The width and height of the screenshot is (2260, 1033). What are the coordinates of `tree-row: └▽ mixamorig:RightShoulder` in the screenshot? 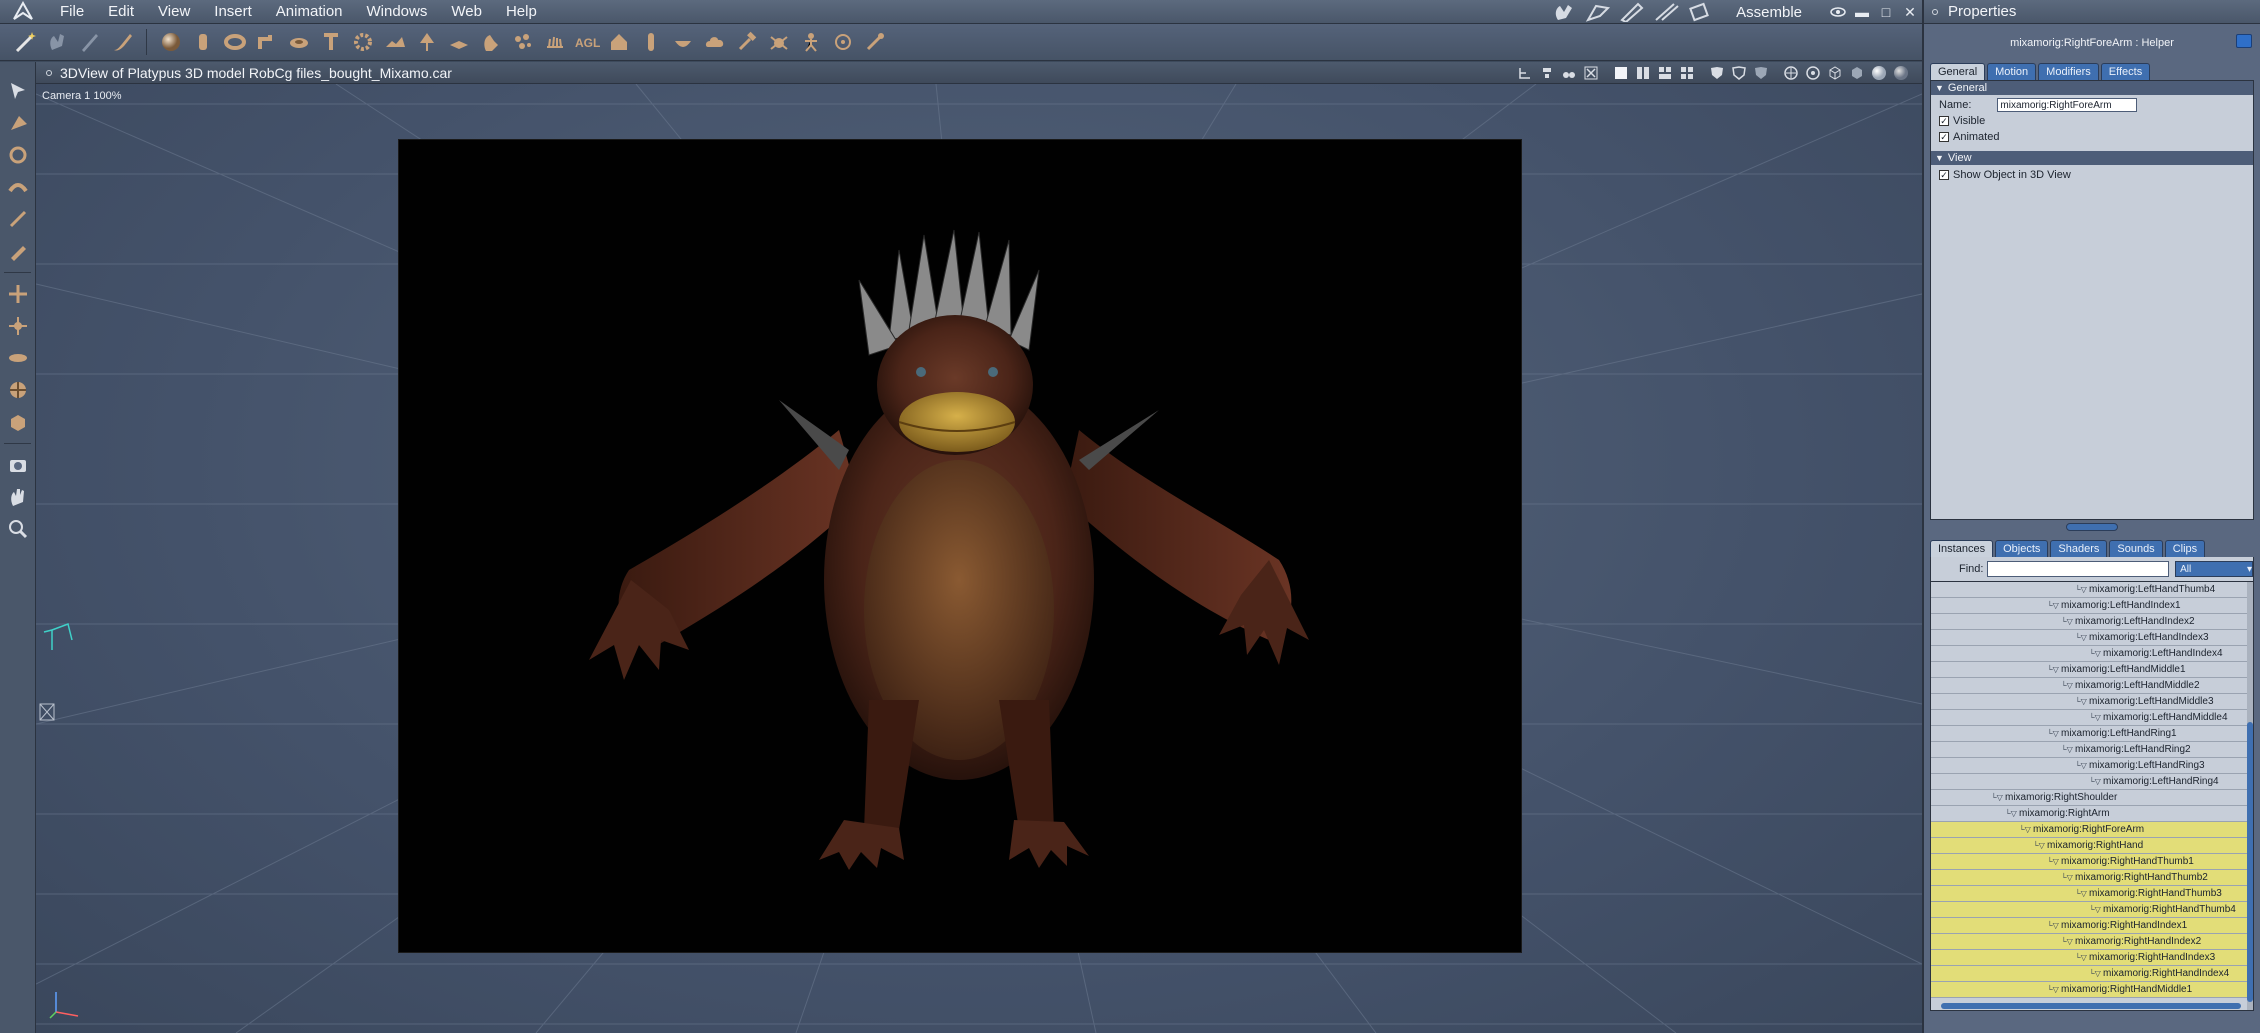 It's located at (2092, 798).